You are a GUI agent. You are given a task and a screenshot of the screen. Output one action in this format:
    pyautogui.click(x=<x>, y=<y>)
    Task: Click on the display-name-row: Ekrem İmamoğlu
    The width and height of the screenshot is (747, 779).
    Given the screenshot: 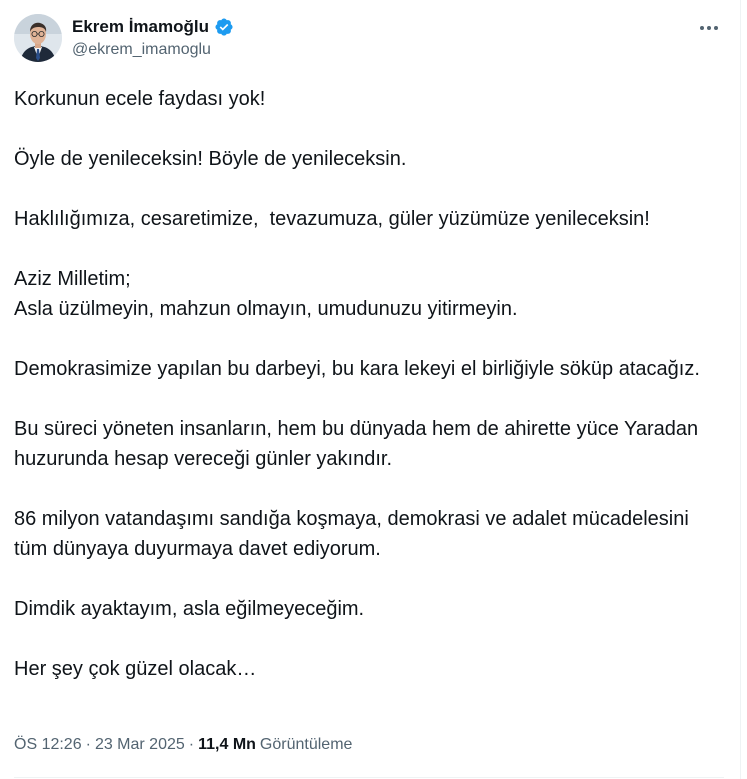 What is the action you would take?
    pyautogui.click(x=153, y=27)
    